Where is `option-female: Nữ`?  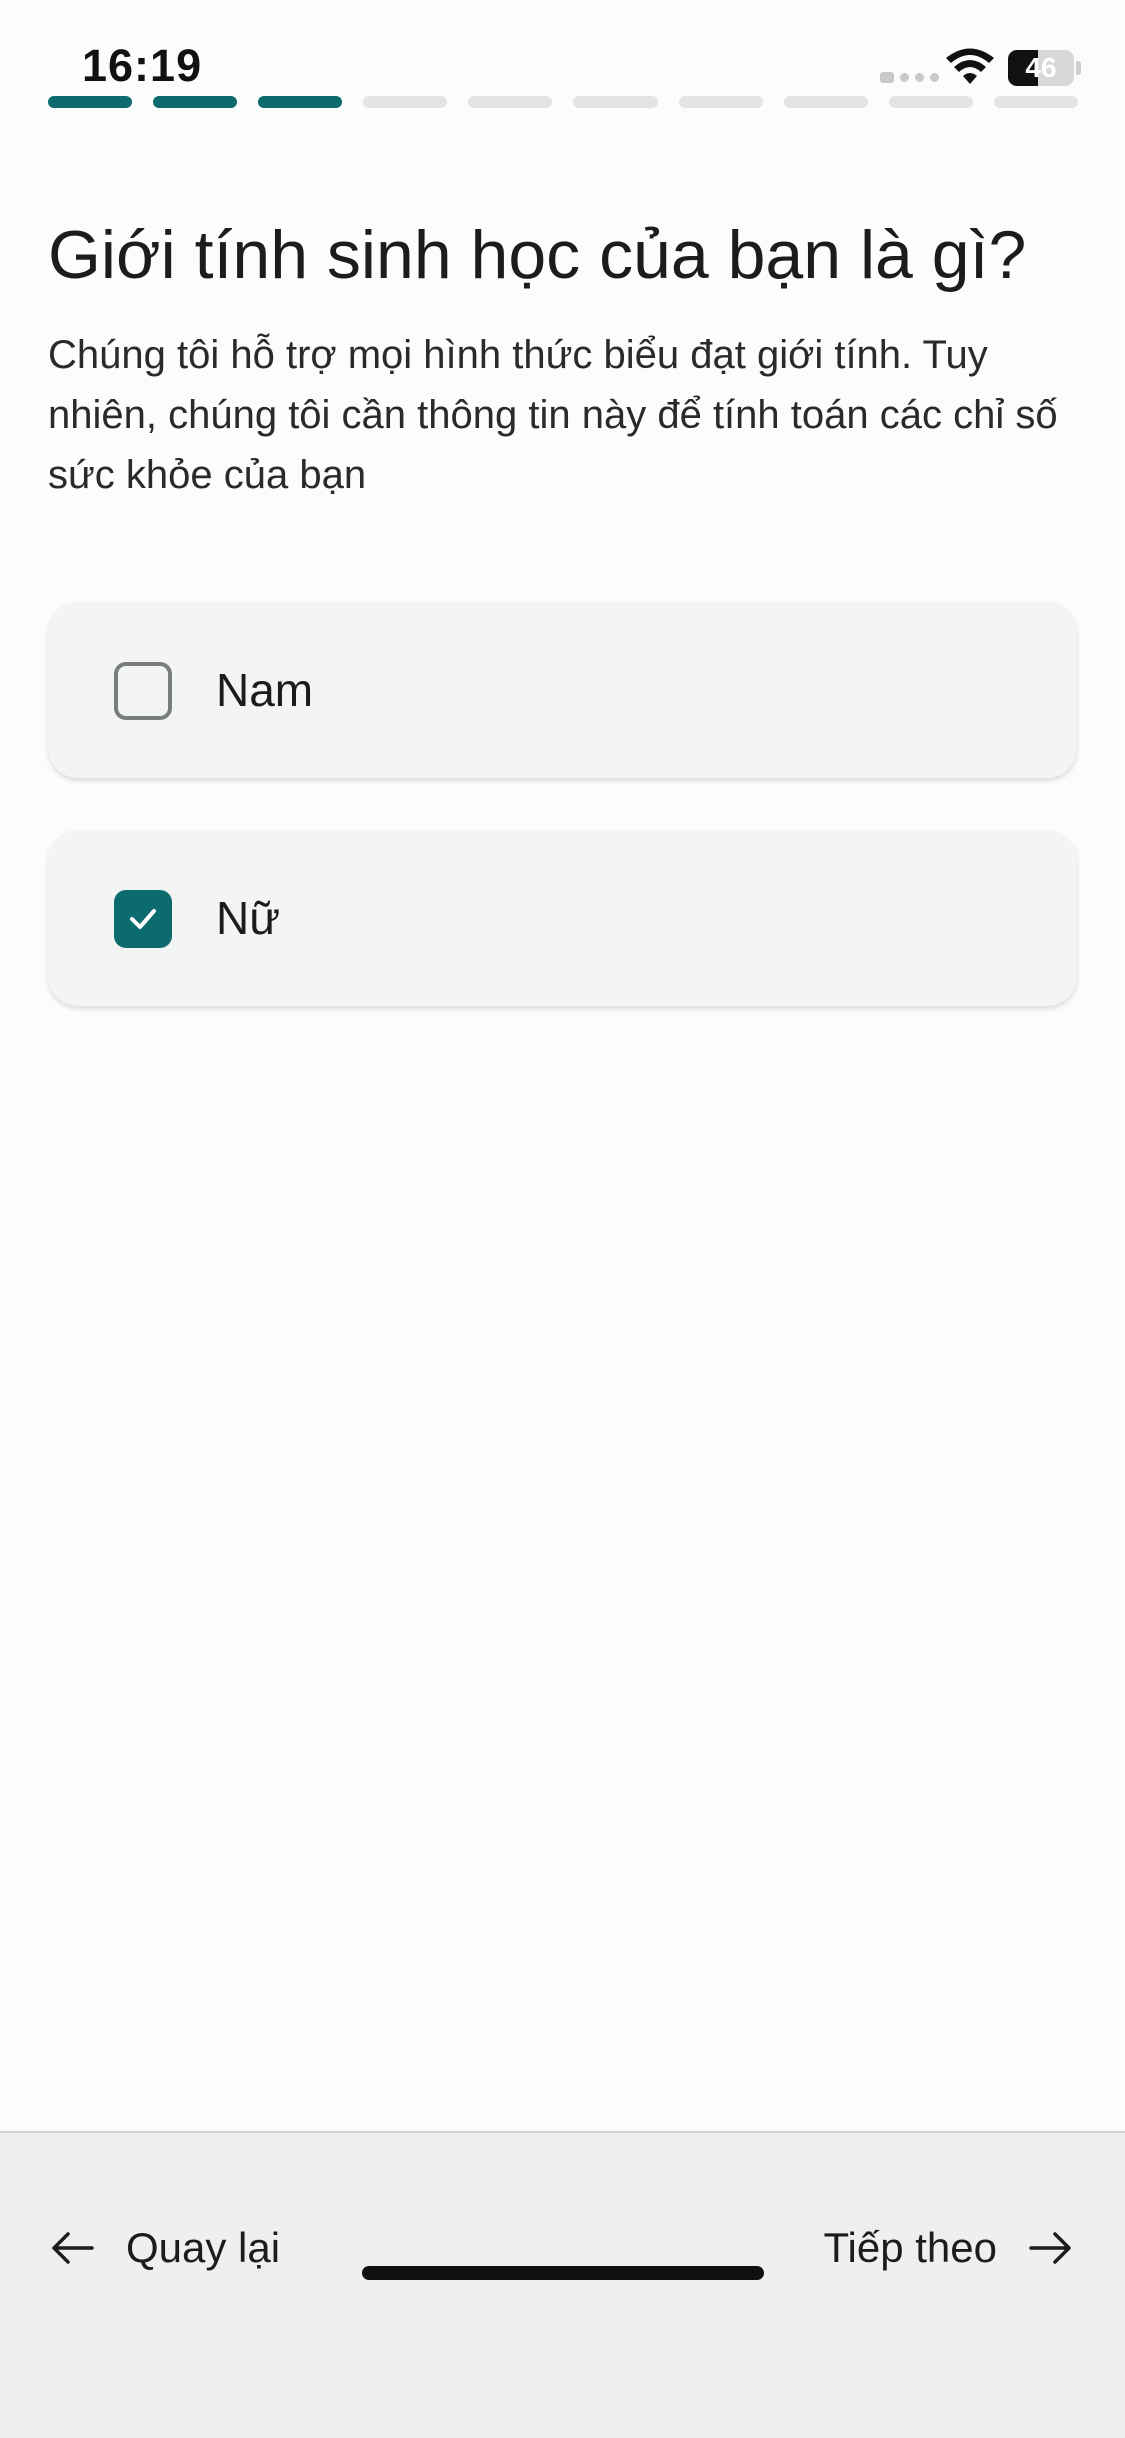 option-female: Nữ is located at coordinates (562, 918).